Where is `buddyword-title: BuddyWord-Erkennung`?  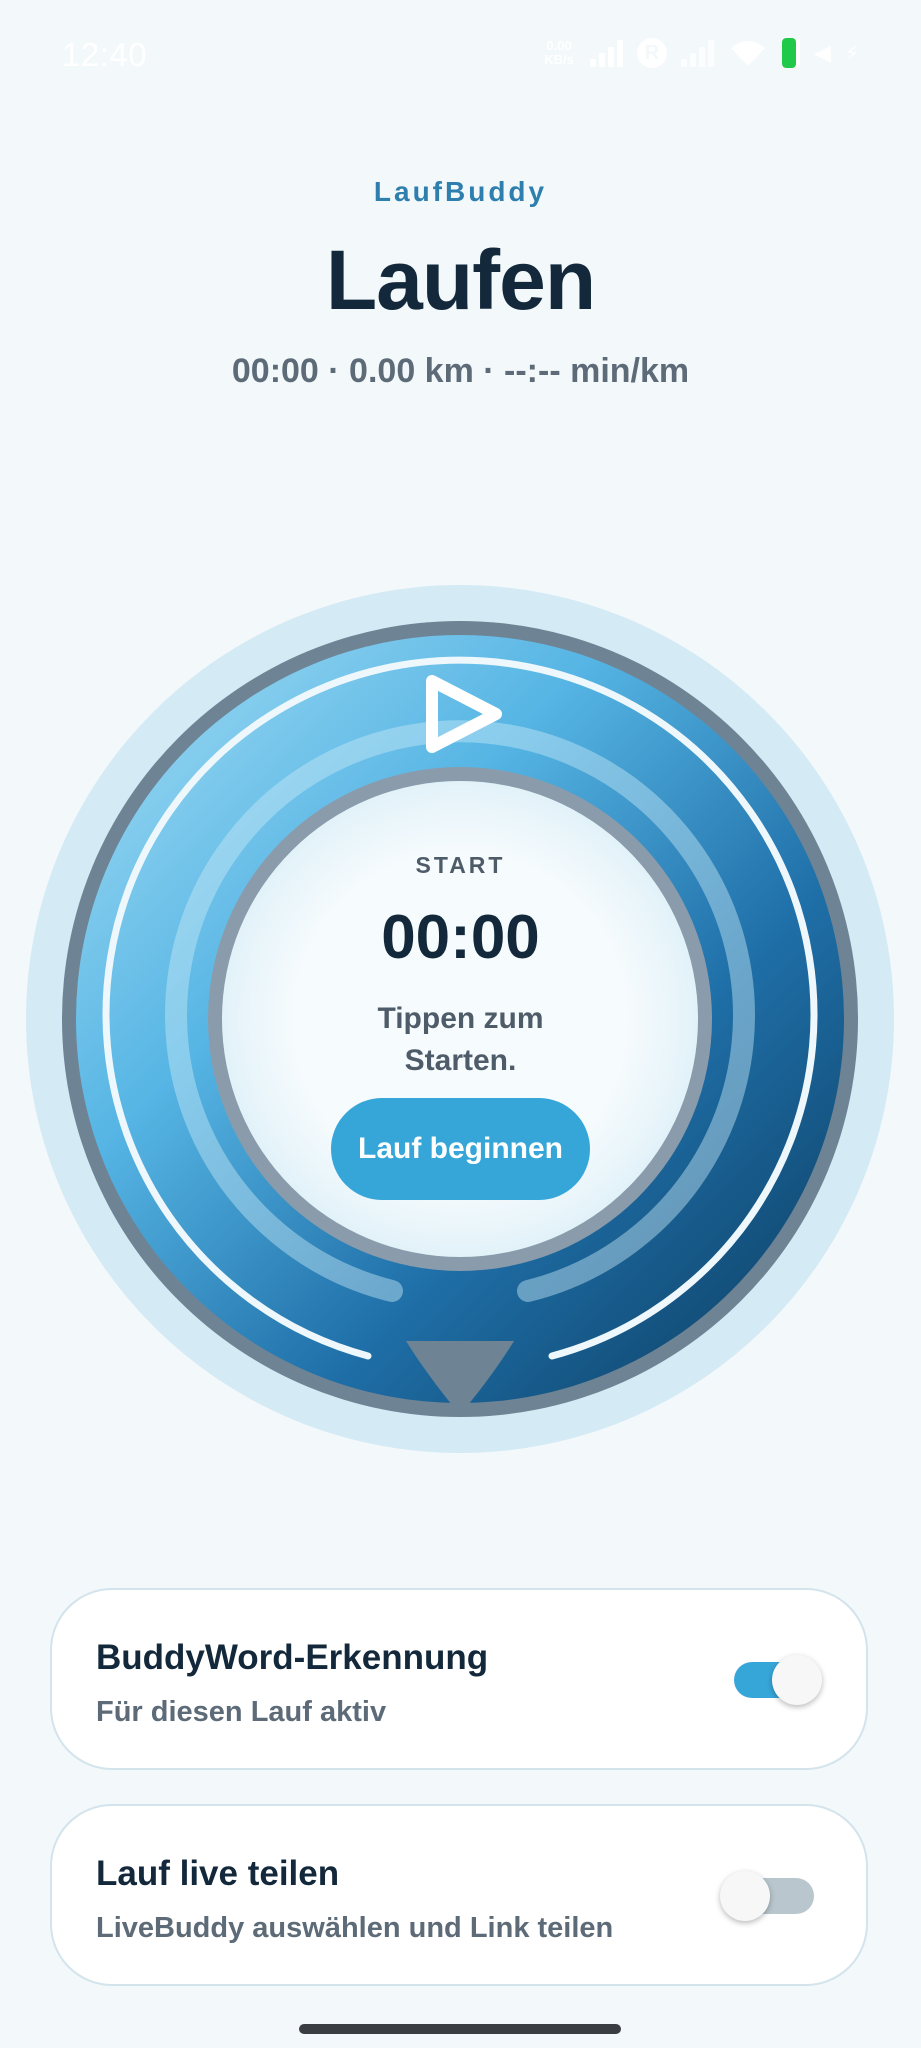 buddyword-title: BuddyWord-Erkennung is located at coordinates (292, 1657).